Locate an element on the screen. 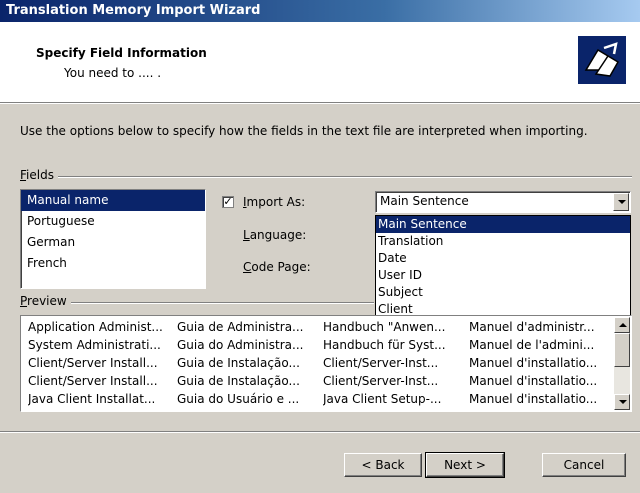  chevron-up-icon is located at coordinates (623, 325).